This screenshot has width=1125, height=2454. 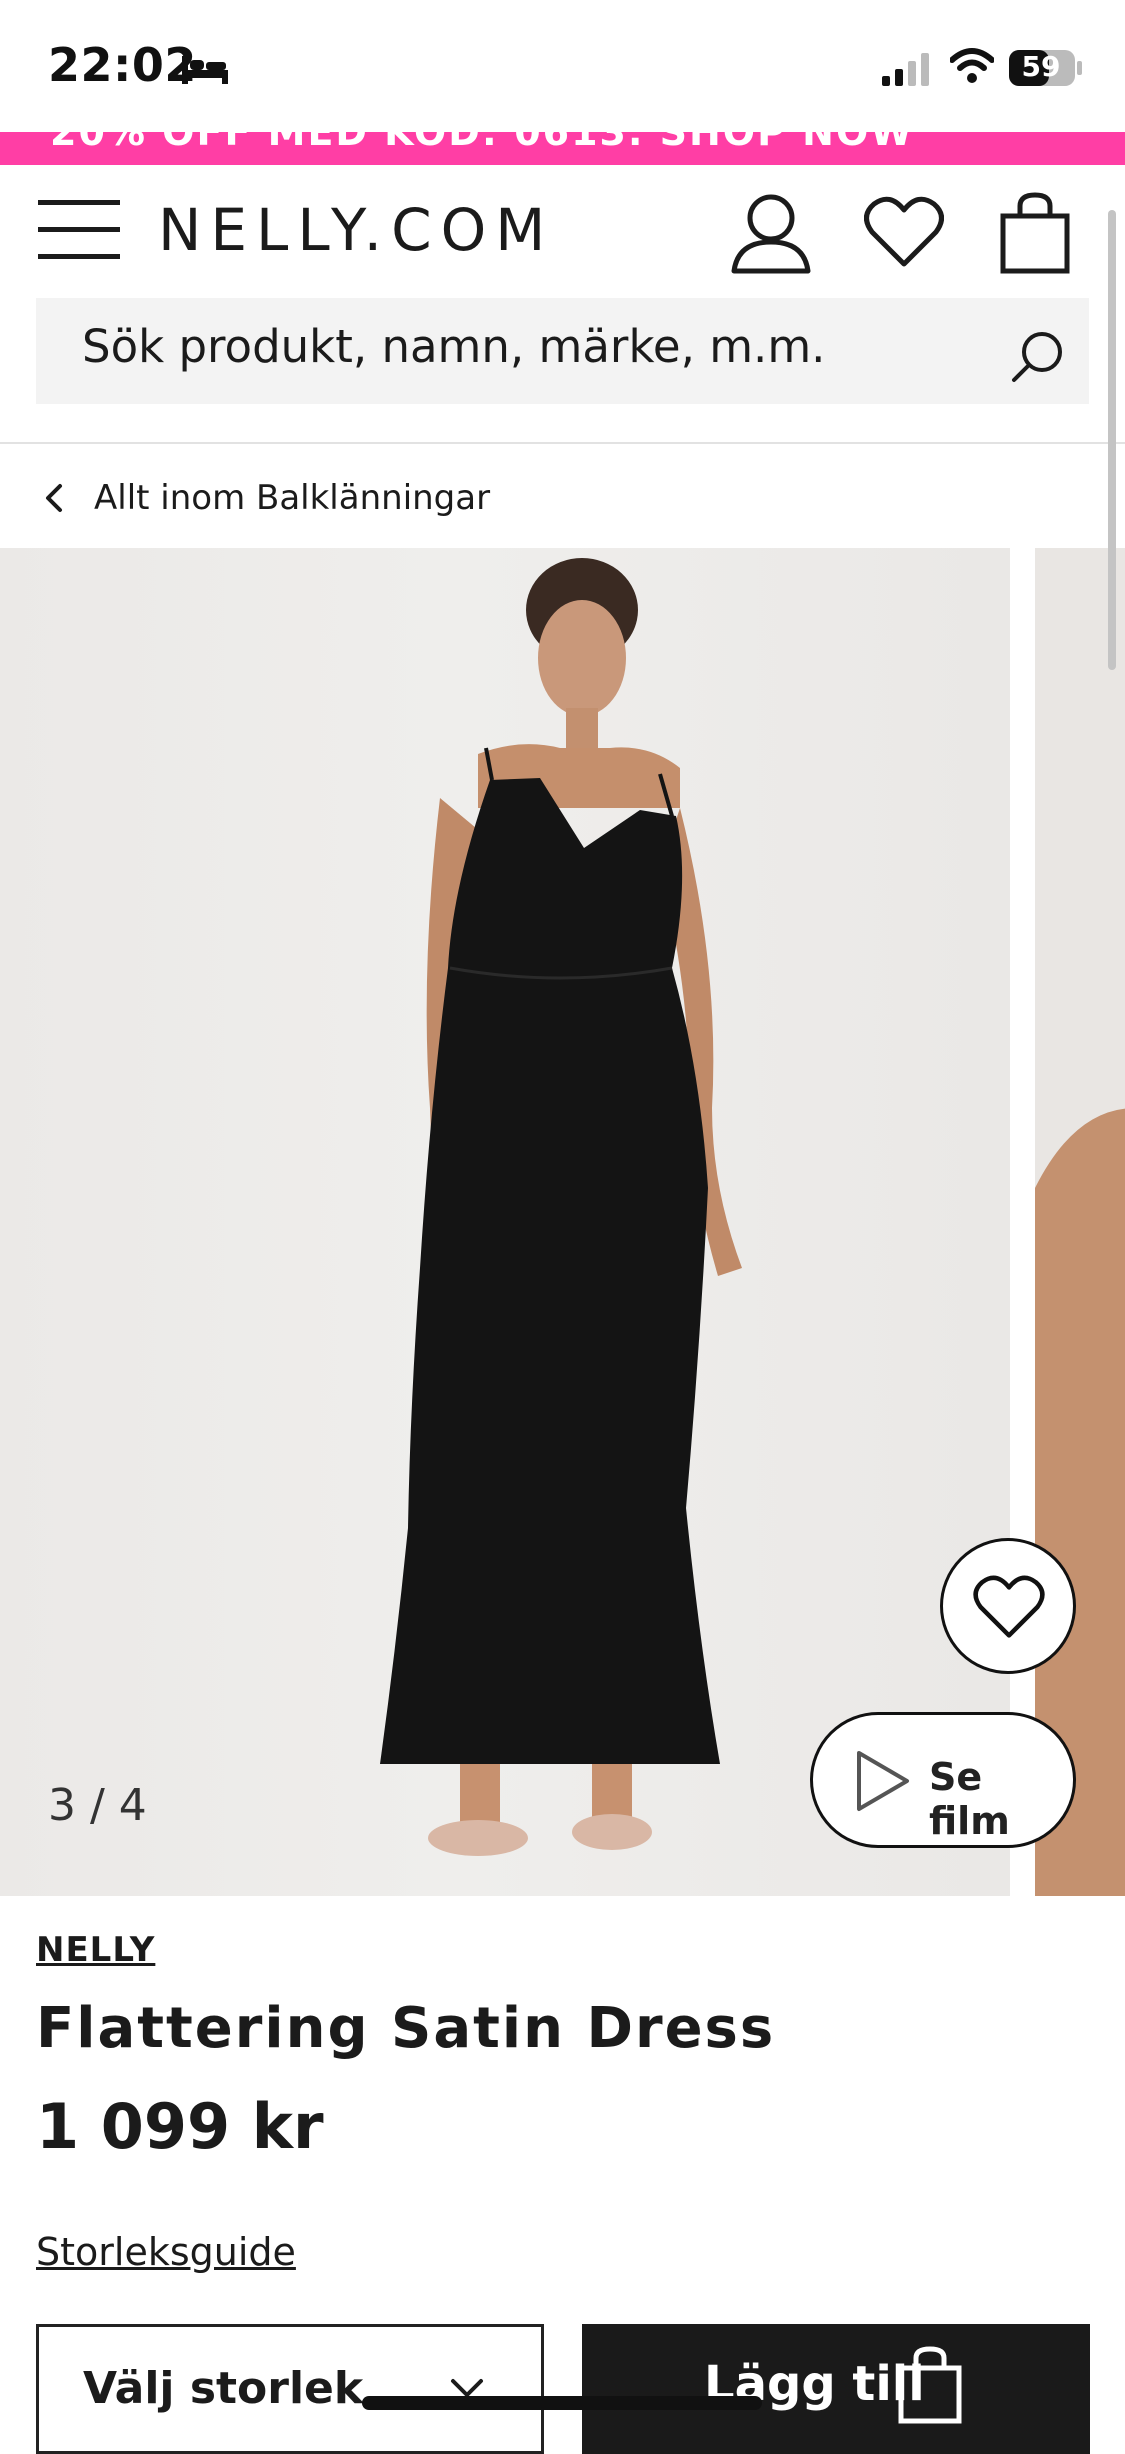 What do you see at coordinates (356, 230) in the screenshot?
I see `nelly-logo: NELLY.COM` at bounding box center [356, 230].